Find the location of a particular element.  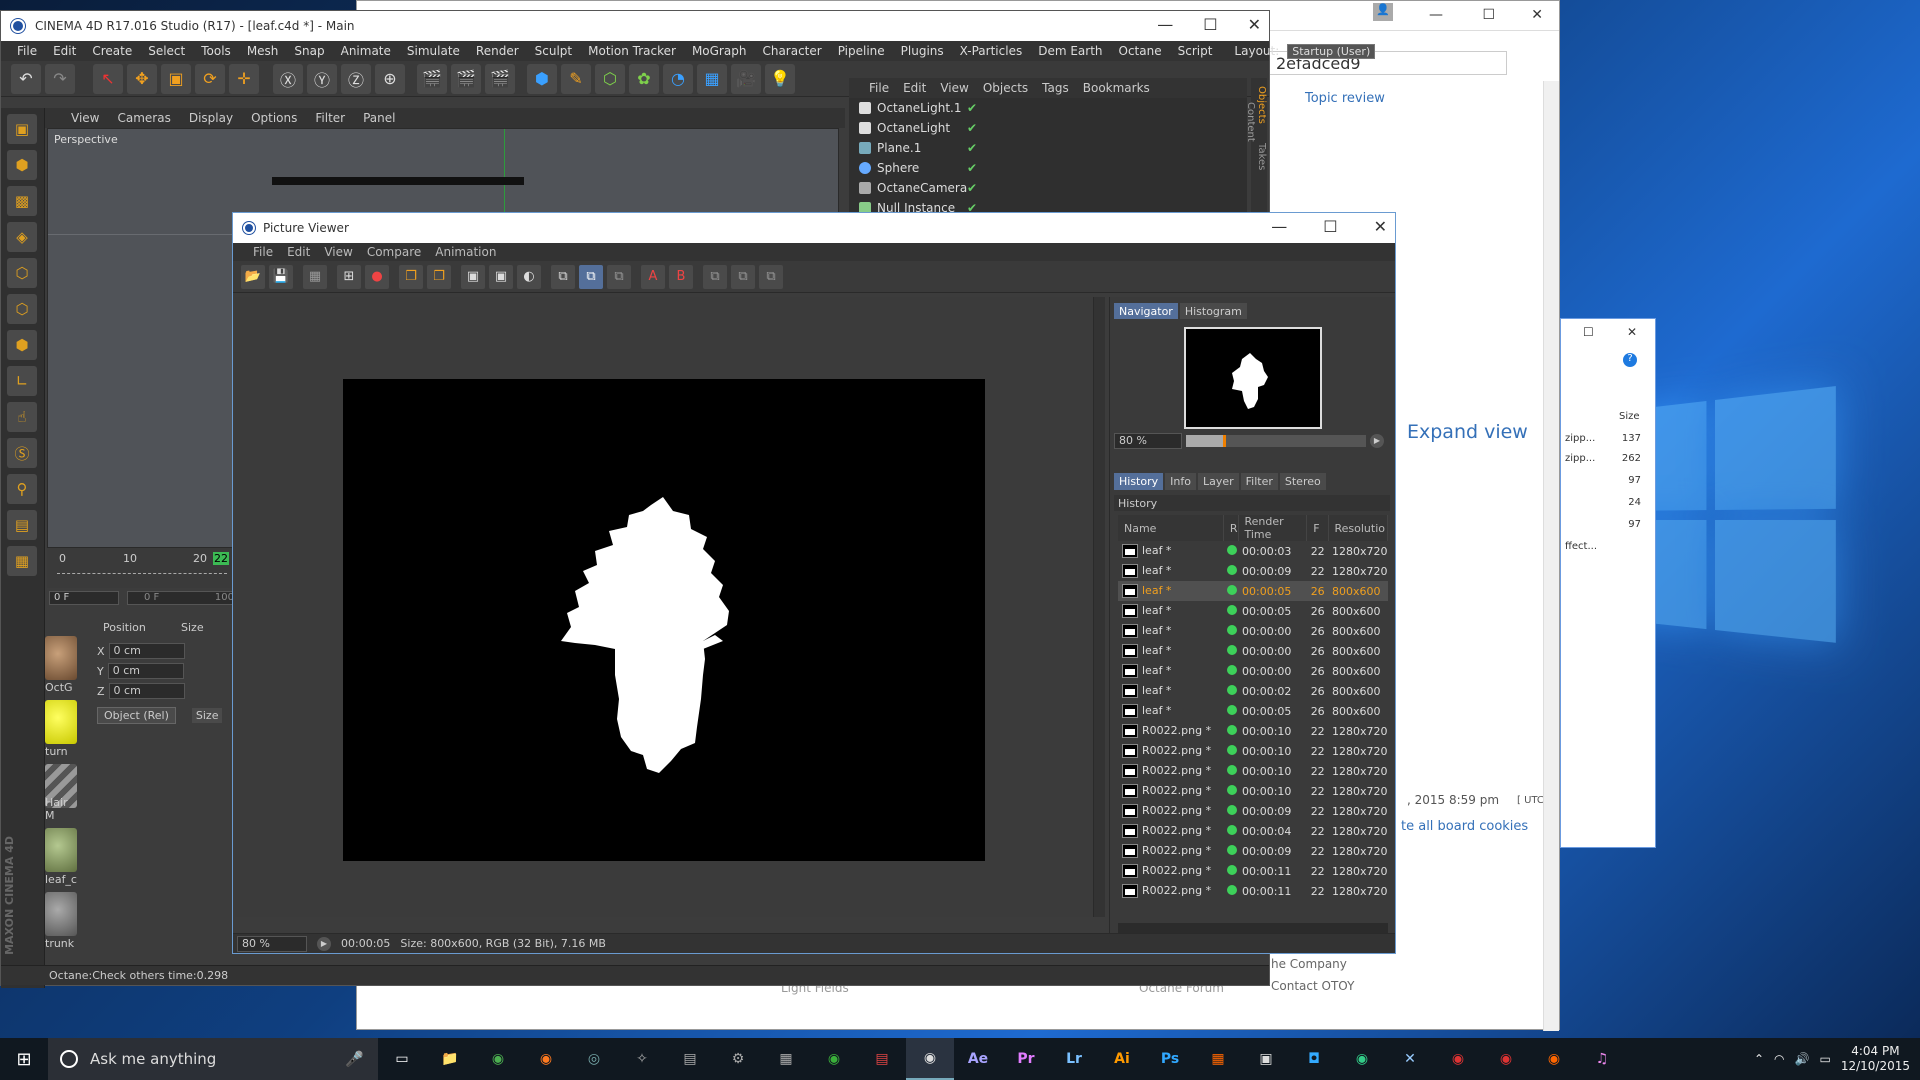

pv-menu-animation: Animation is located at coordinates (465, 252).